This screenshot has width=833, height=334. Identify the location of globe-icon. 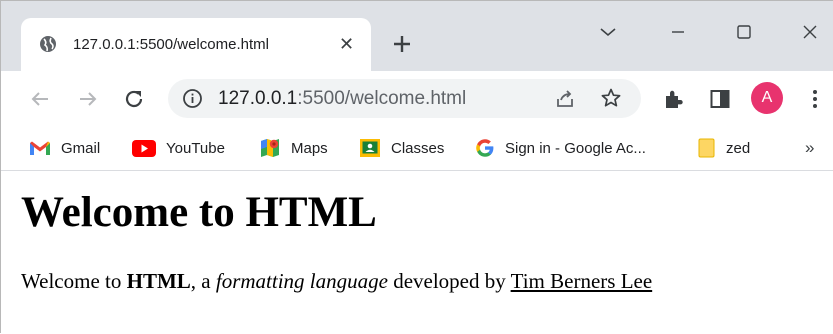
(48, 44).